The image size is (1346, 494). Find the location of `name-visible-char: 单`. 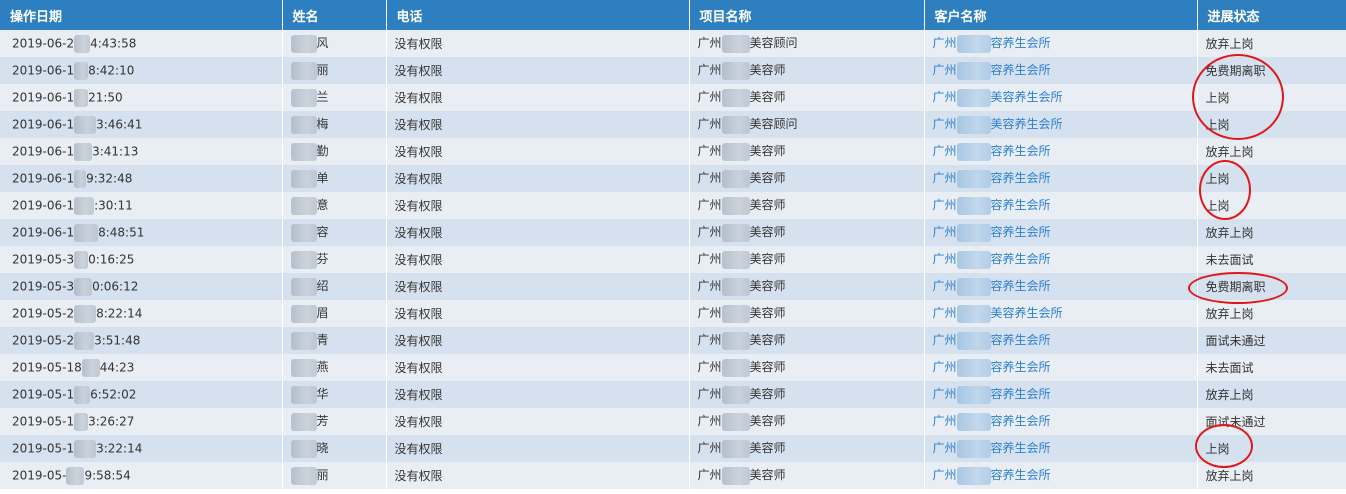

name-visible-char: 单 is located at coordinates (322, 178).